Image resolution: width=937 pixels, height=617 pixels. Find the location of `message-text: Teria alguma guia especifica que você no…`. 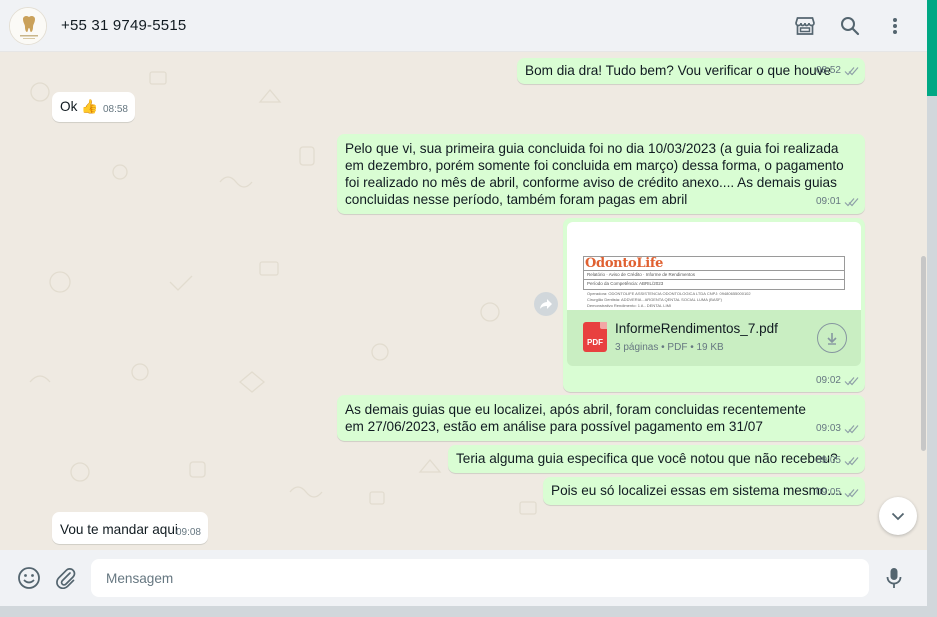

message-text: Teria alguma guia especifica que você no… is located at coordinates (647, 458).